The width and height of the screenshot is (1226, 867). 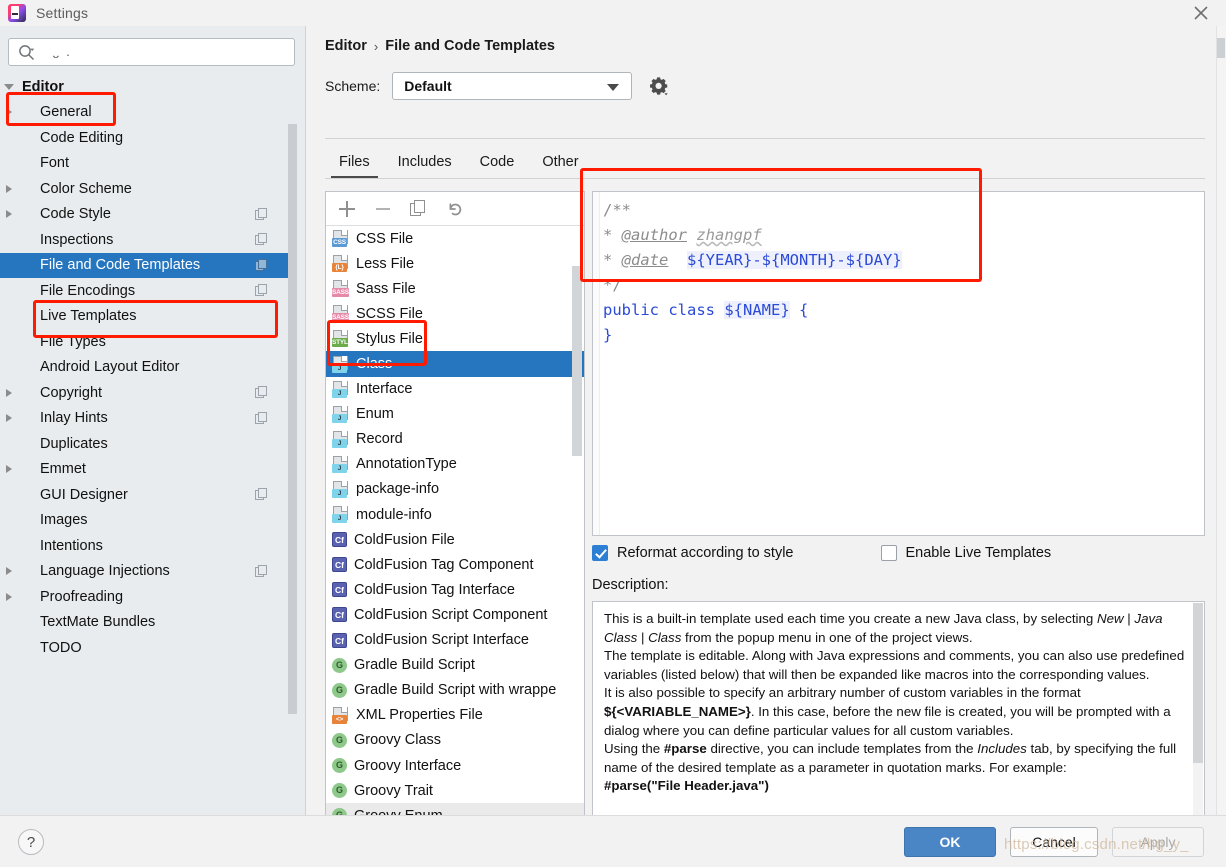 What do you see at coordinates (145, 265) in the screenshot?
I see `sidebar-item-file-and-code-templates: File and Code Templates` at bounding box center [145, 265].